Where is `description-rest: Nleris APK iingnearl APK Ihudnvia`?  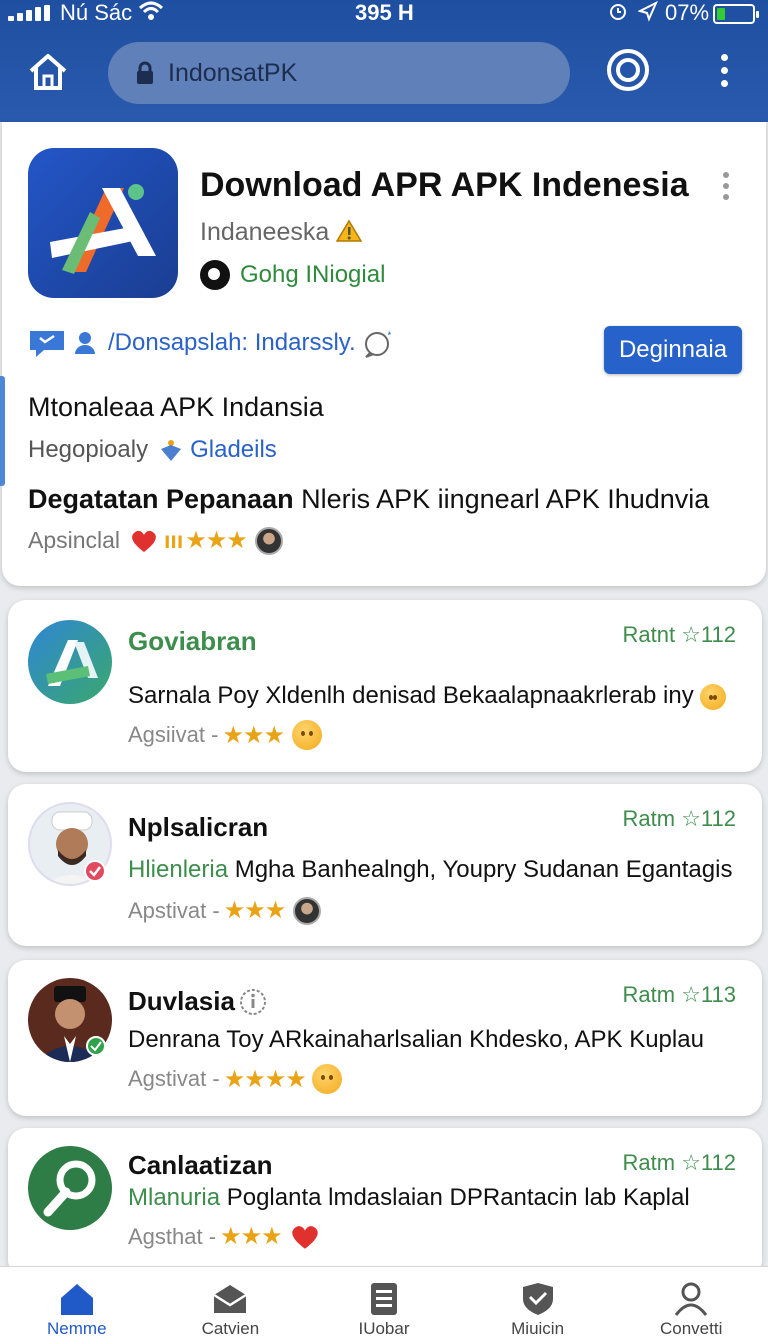 description-rest: Nleris APK iingnearl APK Ihudnvia is located at coordinates (501, 499).